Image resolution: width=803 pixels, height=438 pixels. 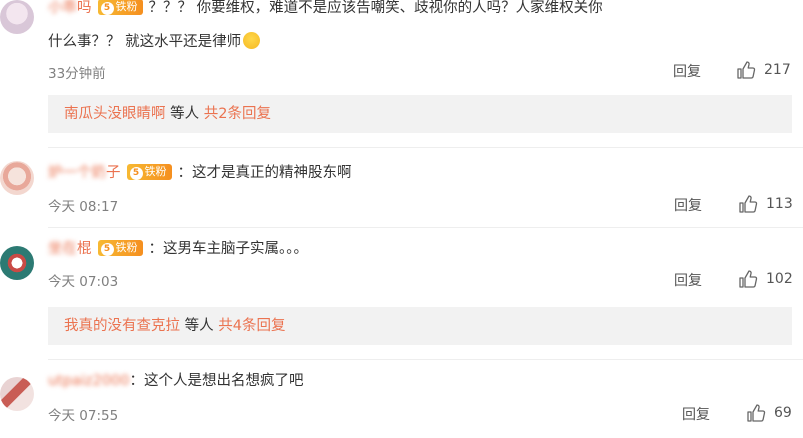 What do you see at coordinates (83, 416) in the screenshot?
I see `comment-time: 今天 07:55` at bounding box center [83, 416].